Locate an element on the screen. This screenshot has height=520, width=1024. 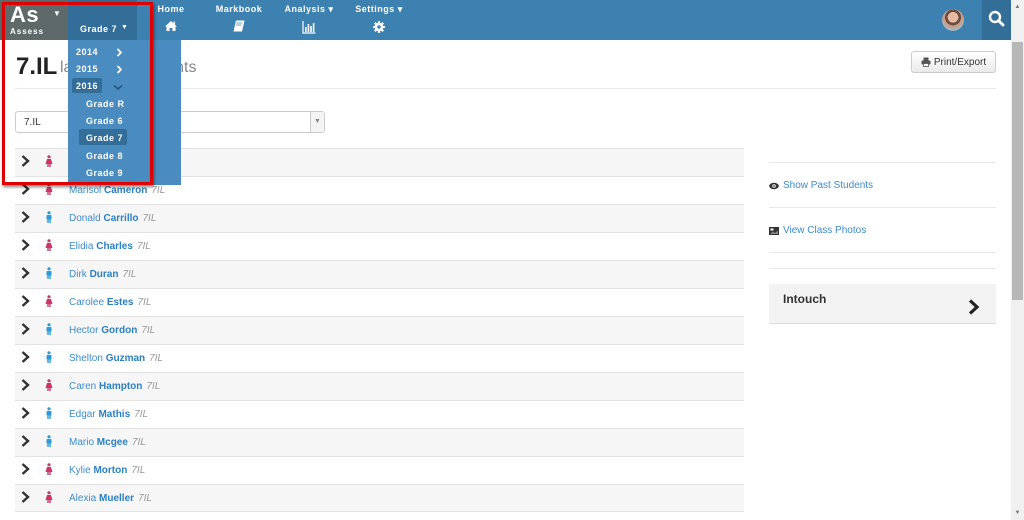
student-last-name: Charles is located at coordinates (114, 246).